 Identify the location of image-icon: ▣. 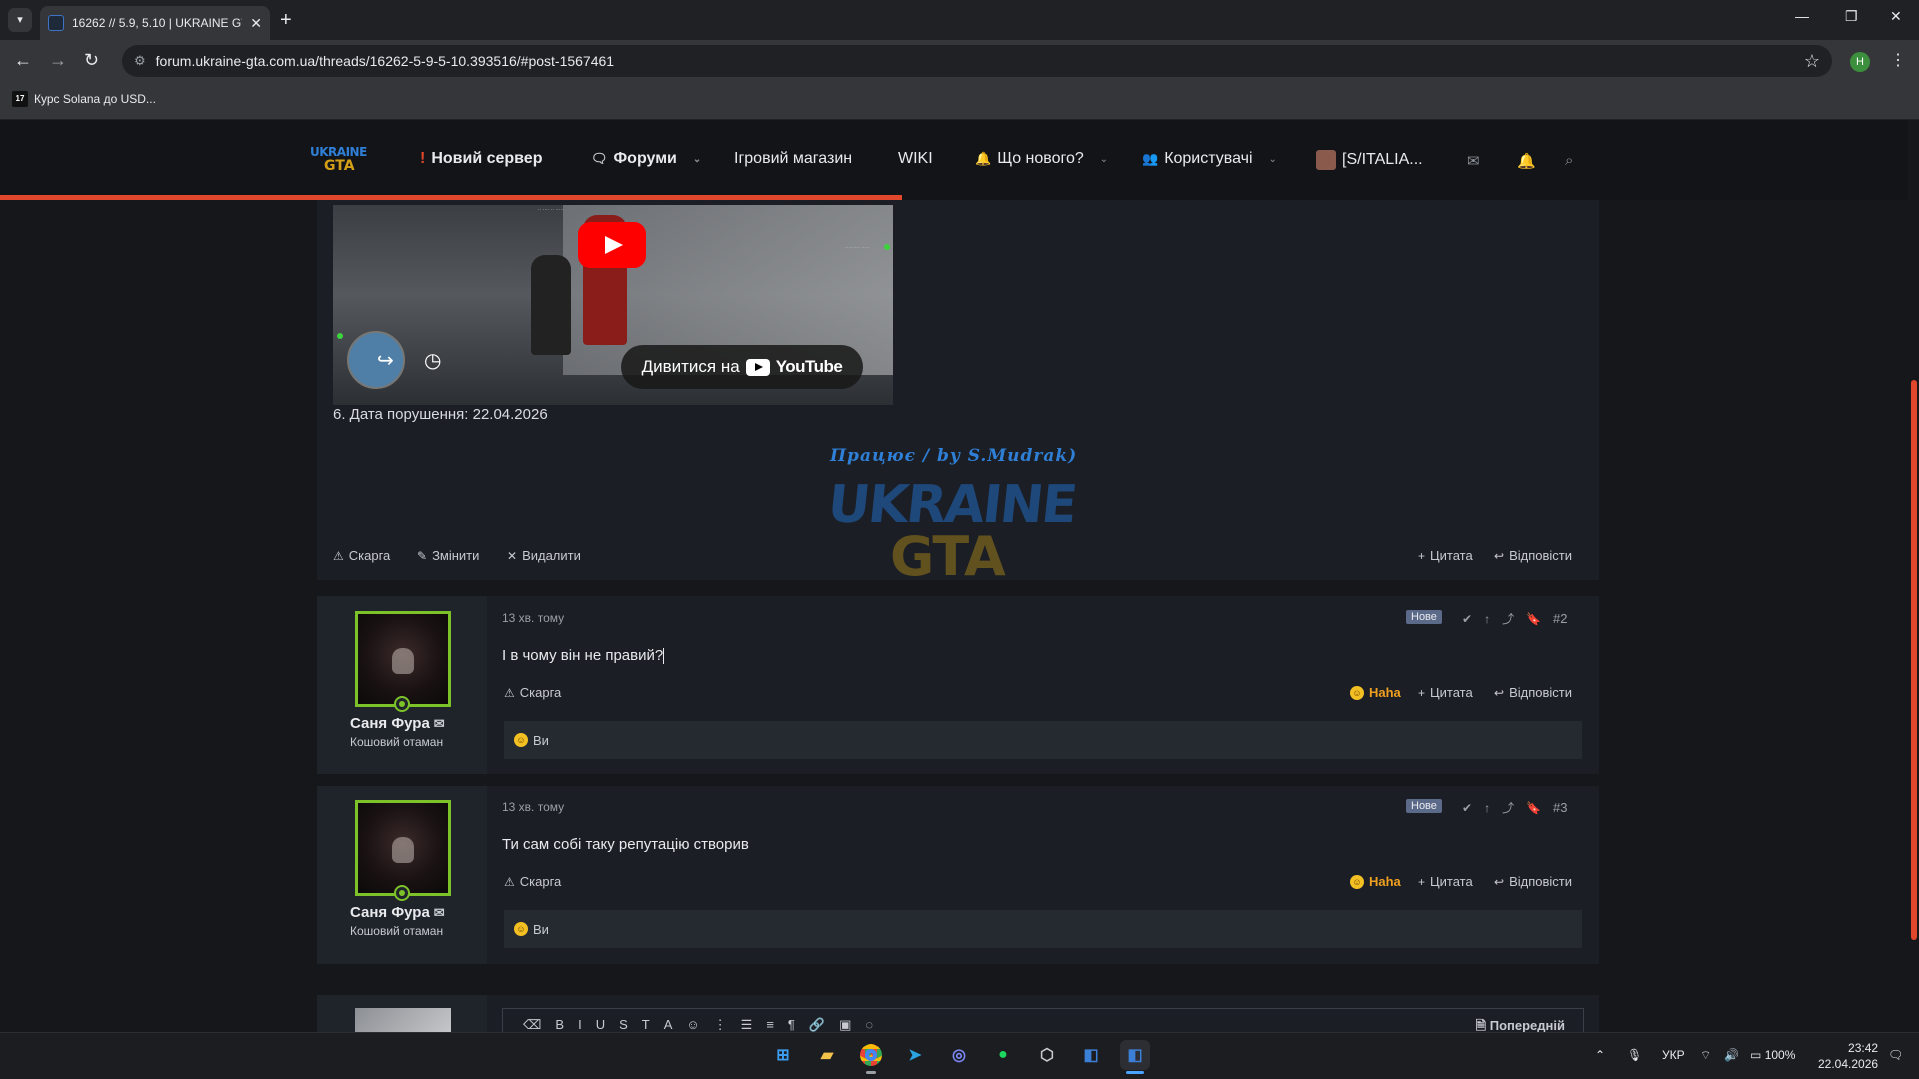
(845, 1025).